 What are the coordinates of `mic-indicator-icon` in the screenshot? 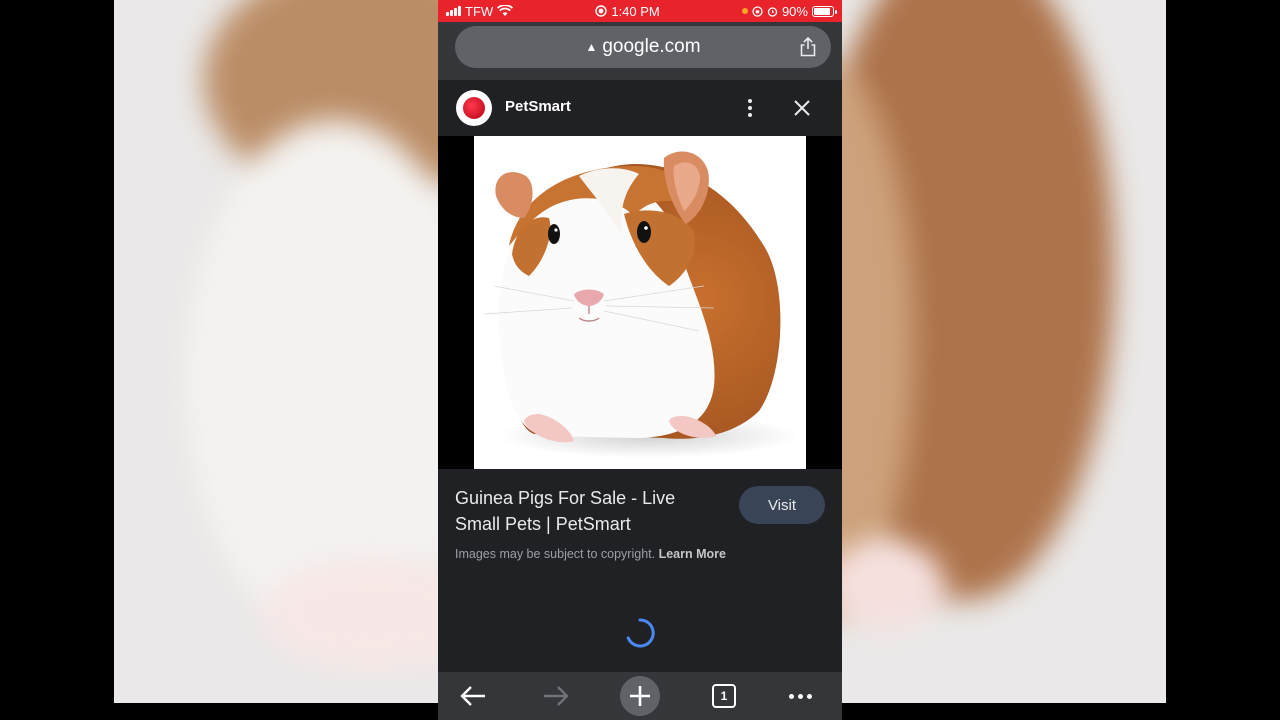 It's located at (744, 11).